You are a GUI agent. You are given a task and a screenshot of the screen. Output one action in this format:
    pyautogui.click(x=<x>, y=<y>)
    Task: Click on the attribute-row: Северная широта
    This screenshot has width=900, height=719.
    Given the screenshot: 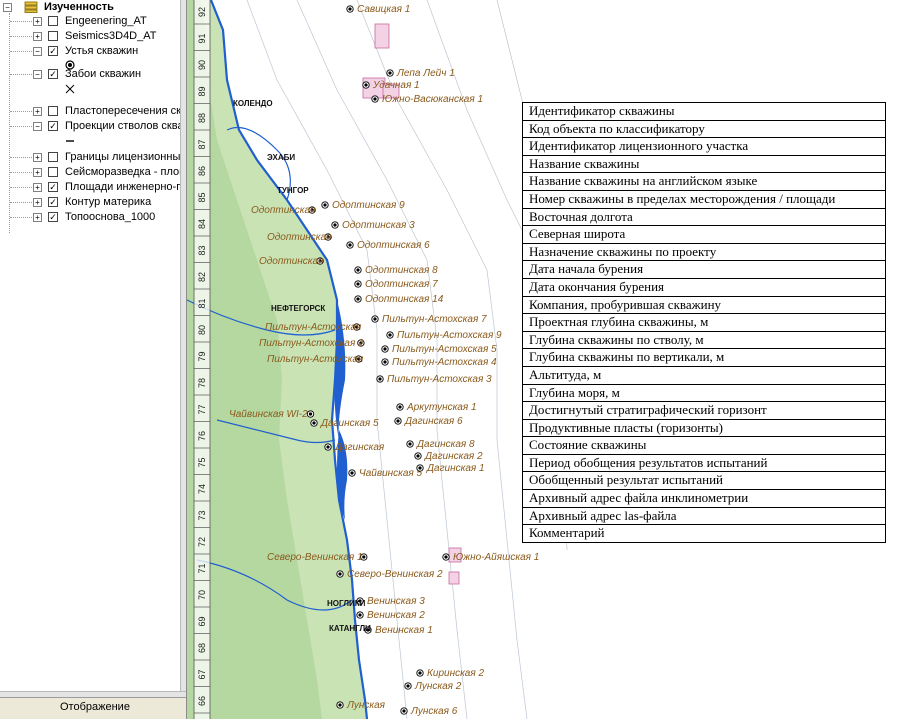 What is the action you would take?
    pyautogui.click(x=704, y=235)
    